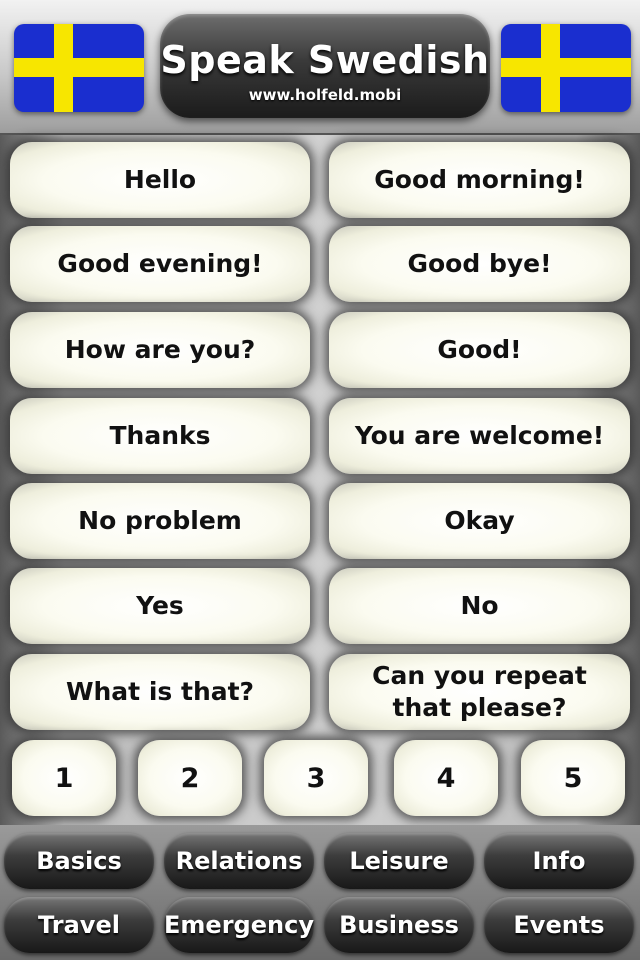 The image size is (640, 960). I want to click on phrase-button-how-are-you: How are you?, so click(160, 350).